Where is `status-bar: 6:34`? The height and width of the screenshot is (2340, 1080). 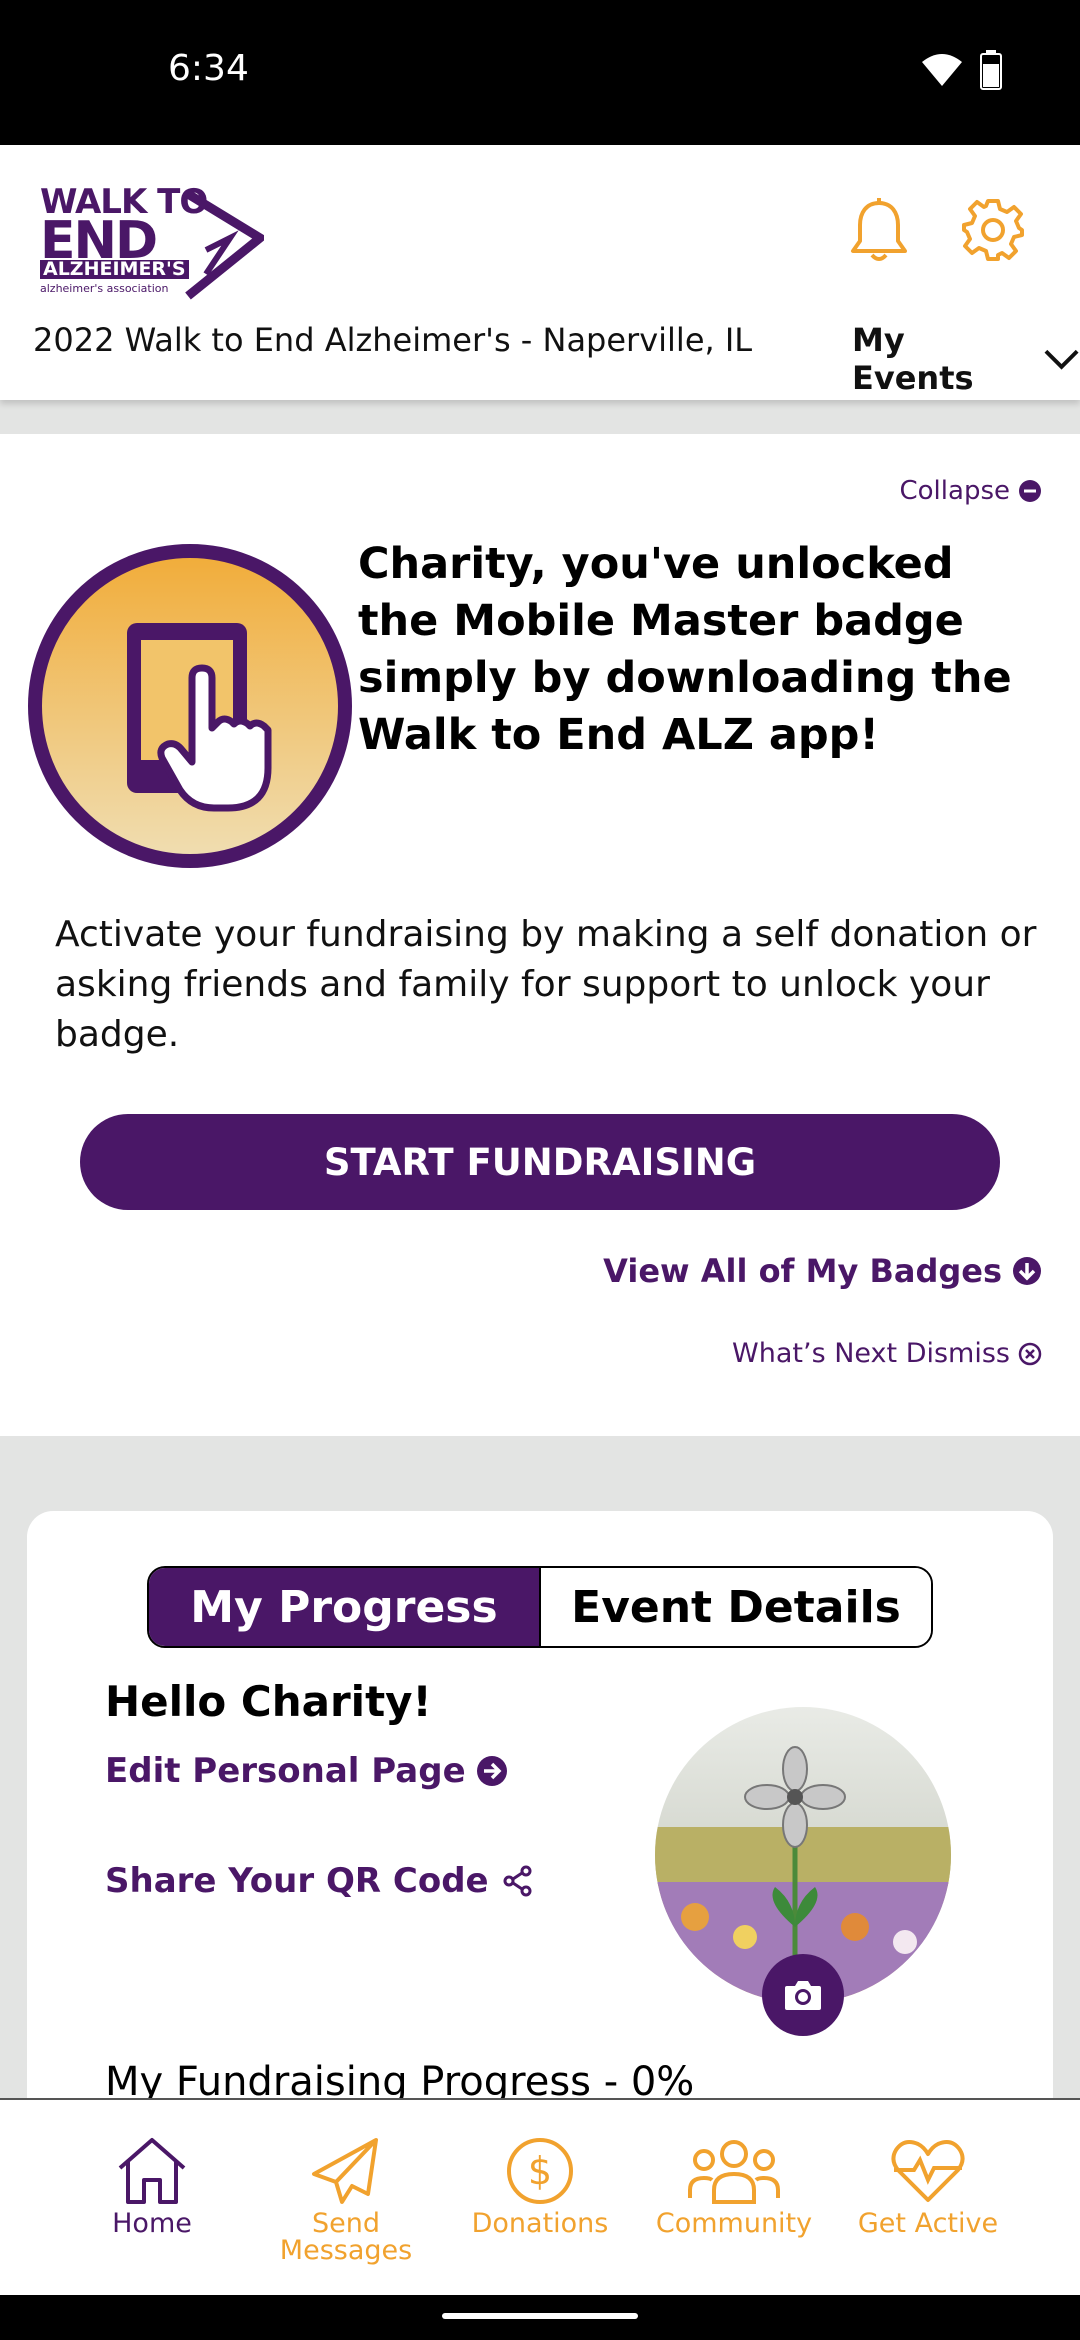
status-bar: 6:34 is located at coordinates (540, 72).